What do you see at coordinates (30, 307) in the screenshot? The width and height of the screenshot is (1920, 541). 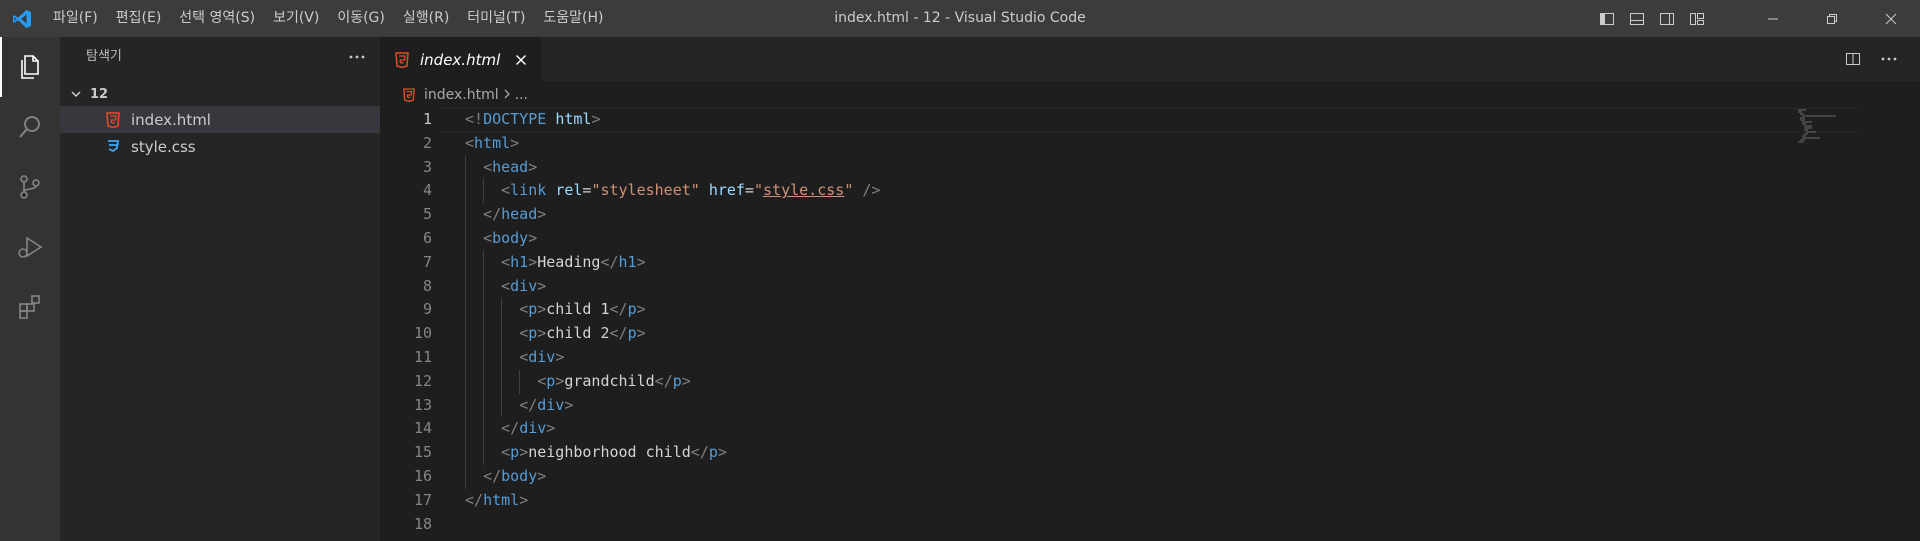 I see `extensions-icon` at bounding box center [30, 307].